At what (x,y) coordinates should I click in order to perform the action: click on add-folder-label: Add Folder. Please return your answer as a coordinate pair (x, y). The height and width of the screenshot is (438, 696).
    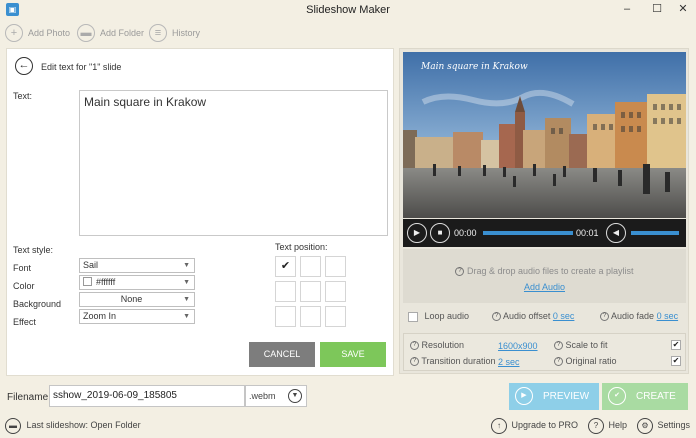
    Looking at the image, I should click on (122, 33).